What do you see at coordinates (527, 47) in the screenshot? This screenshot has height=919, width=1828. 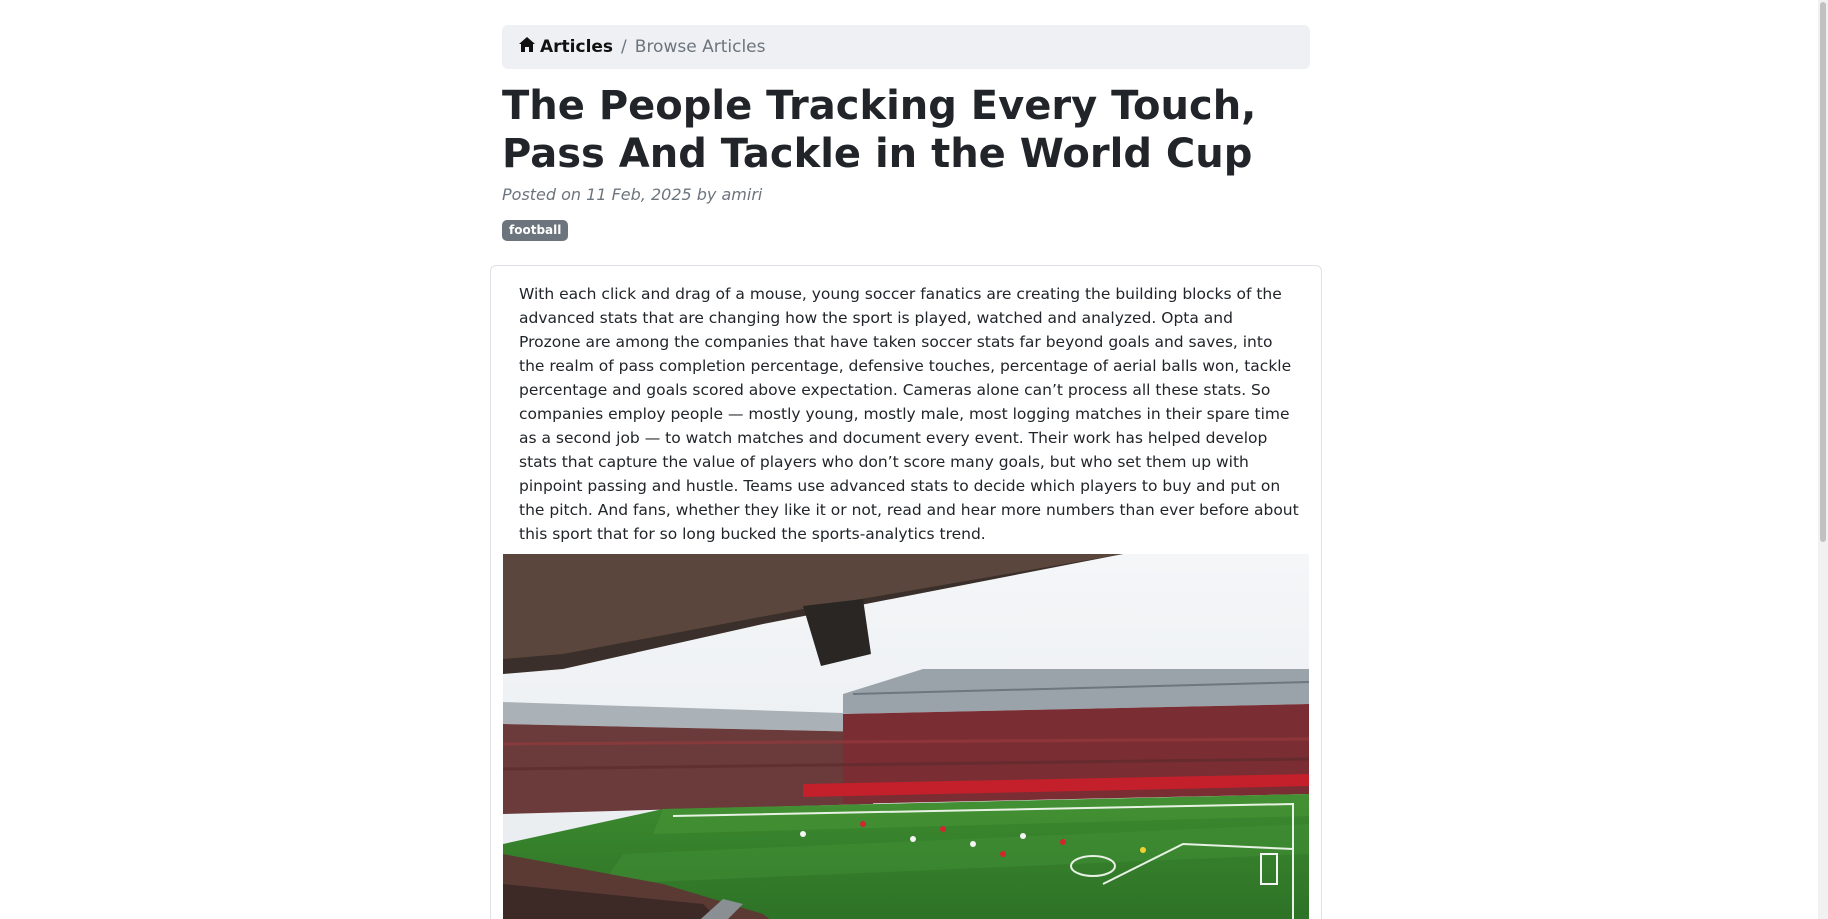 I see `home-icon` at bounding box center [527, 47].